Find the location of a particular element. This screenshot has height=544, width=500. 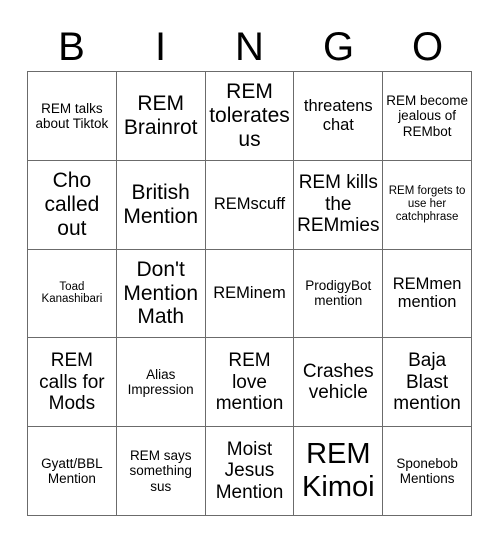

bingo-cell-o2: REM forgets to use her catchphrase is located at coordinates (427, 205).